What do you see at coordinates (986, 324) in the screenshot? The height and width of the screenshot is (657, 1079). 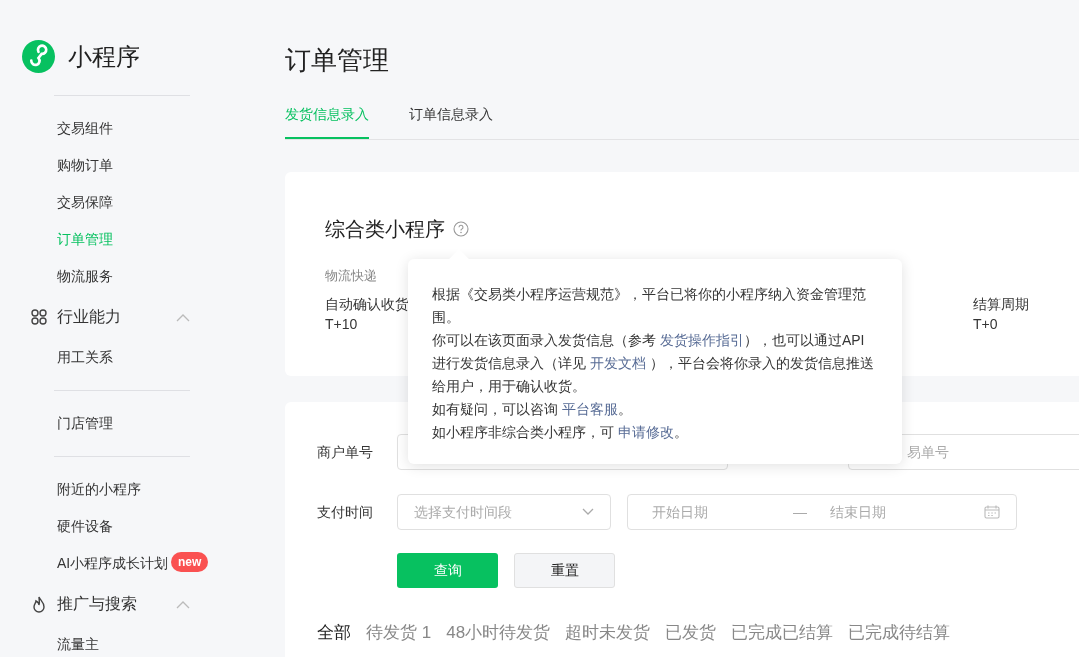 I see `field-value: T+0` at bounding box center [986, 324].